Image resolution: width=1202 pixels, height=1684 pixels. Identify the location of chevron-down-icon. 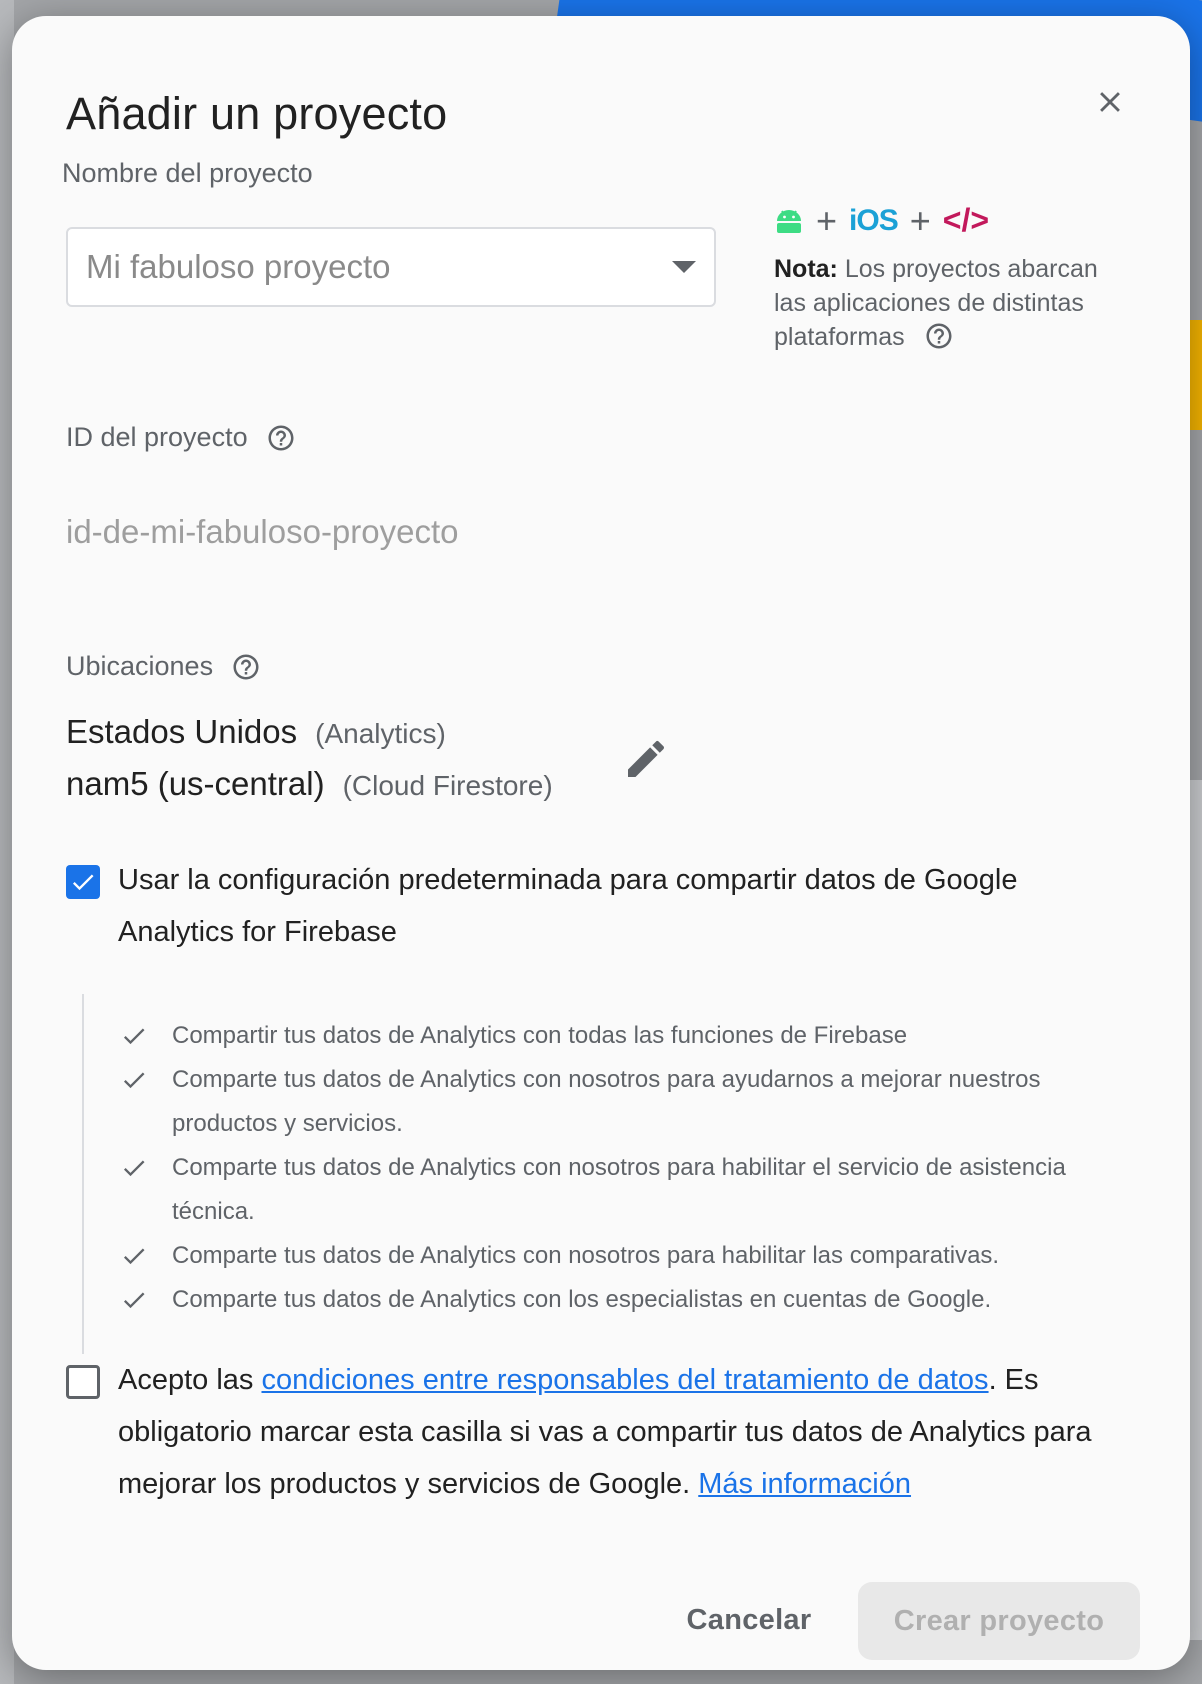
(684, 267).